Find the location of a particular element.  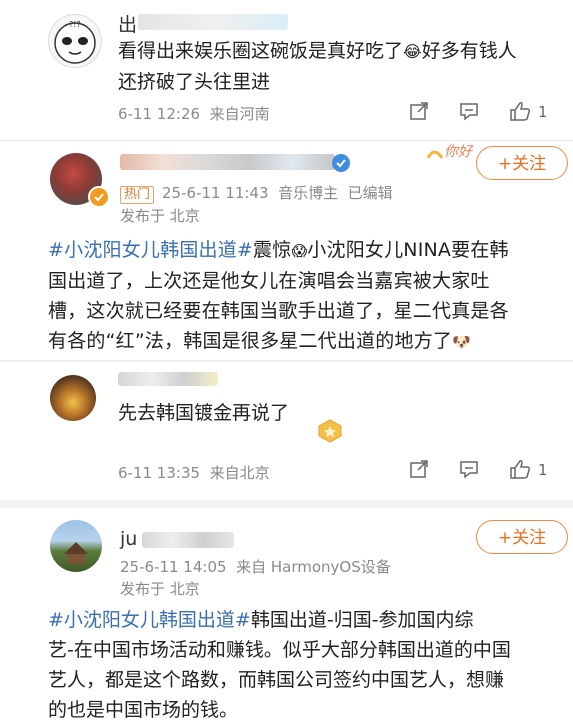

cabin-photo-icon is located at coordinates (76, 553).